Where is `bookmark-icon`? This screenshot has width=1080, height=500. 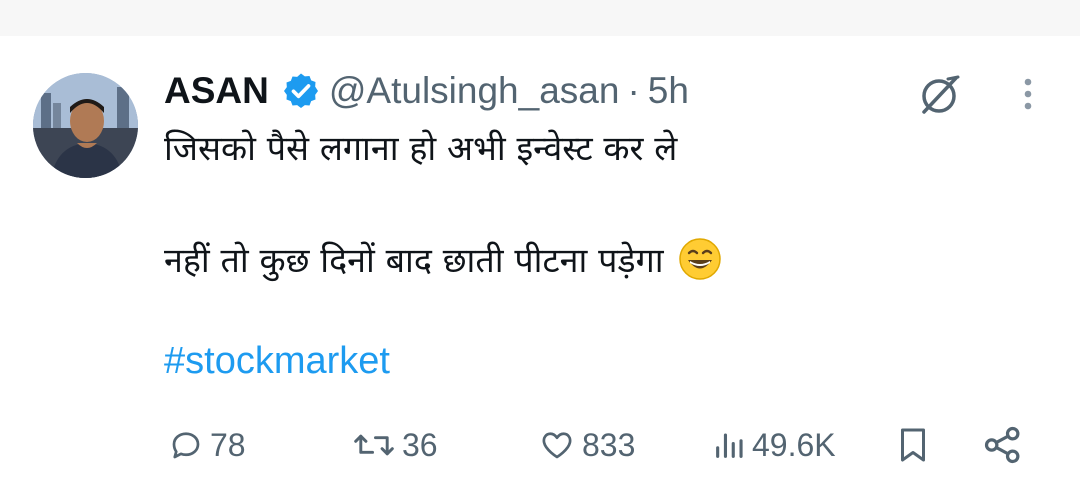
bookmark-icon is located at coordinates (913, 445).